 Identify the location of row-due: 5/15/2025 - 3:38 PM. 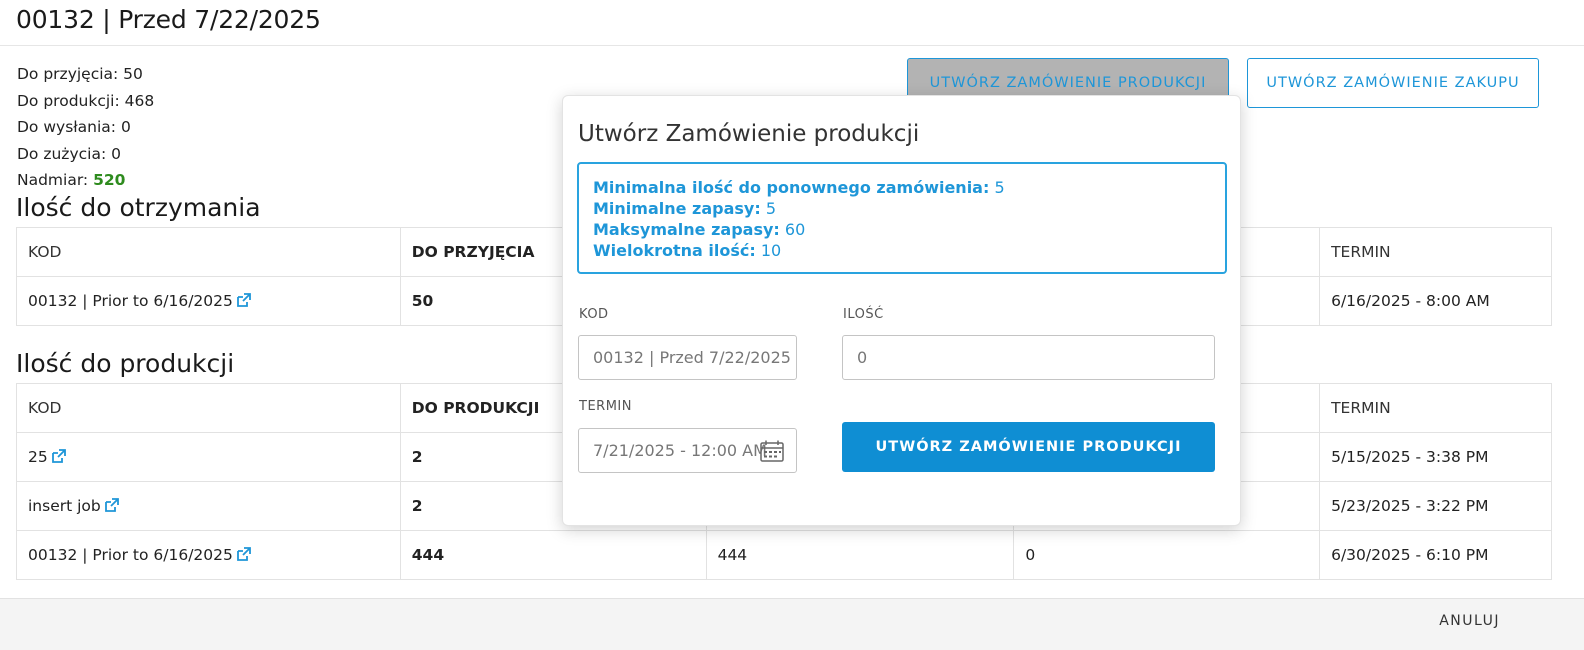
(1435, 457).